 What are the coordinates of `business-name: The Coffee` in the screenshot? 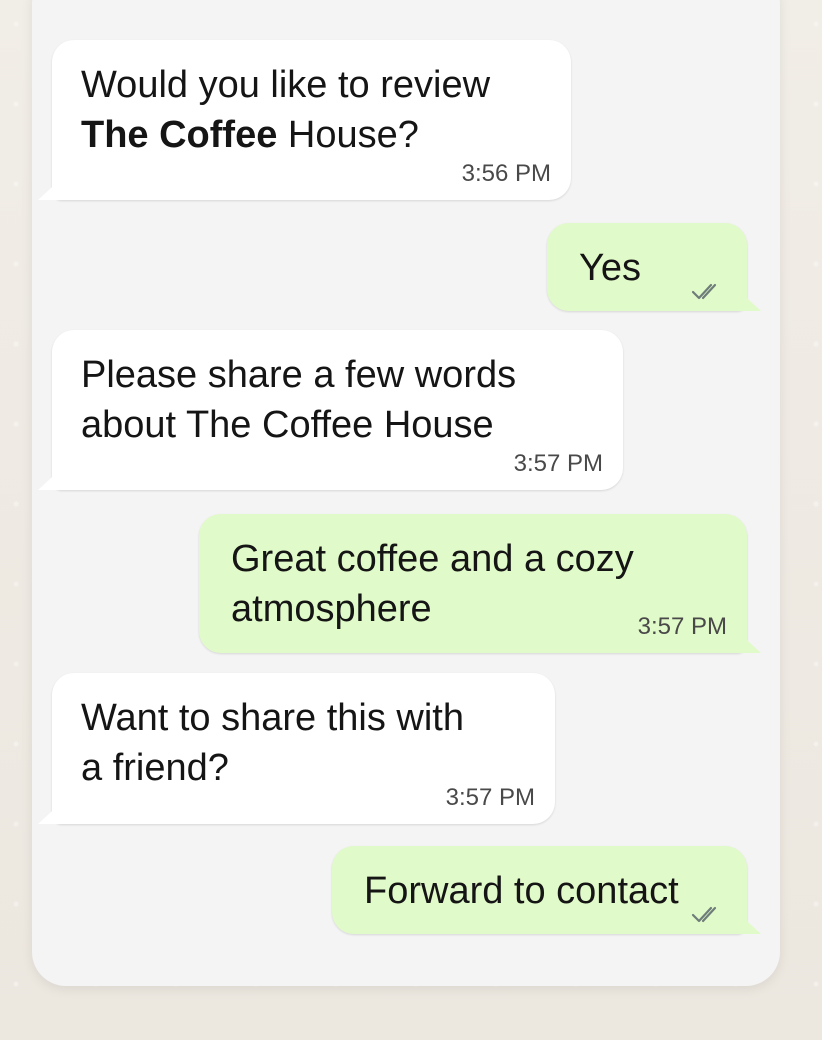 It's located at (179, 135).